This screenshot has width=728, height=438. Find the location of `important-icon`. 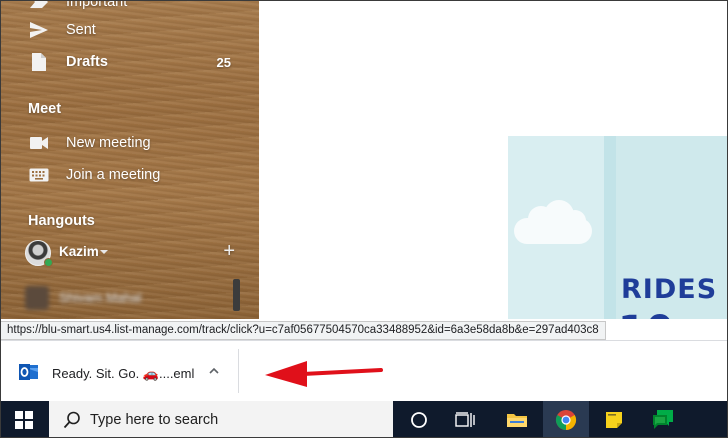

important-icon is located at coordinates (39, 6).